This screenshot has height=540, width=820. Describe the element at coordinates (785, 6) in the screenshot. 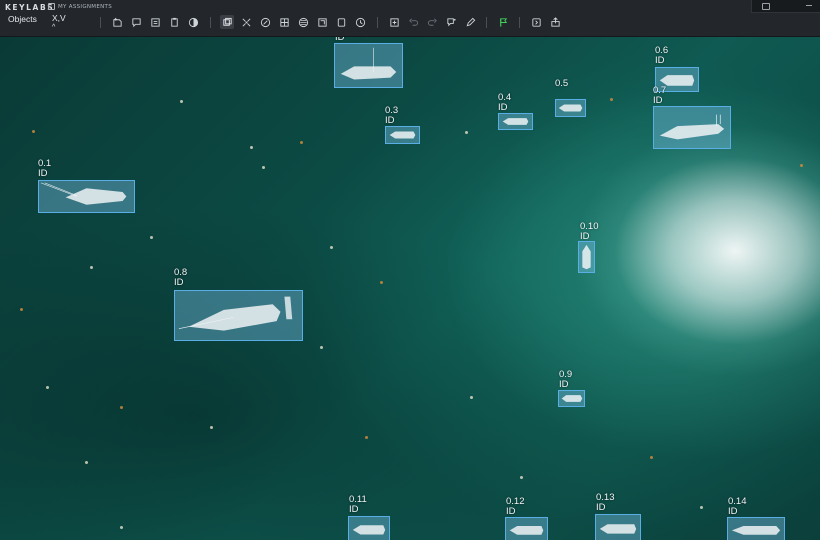

I see `window-controls` at that location.